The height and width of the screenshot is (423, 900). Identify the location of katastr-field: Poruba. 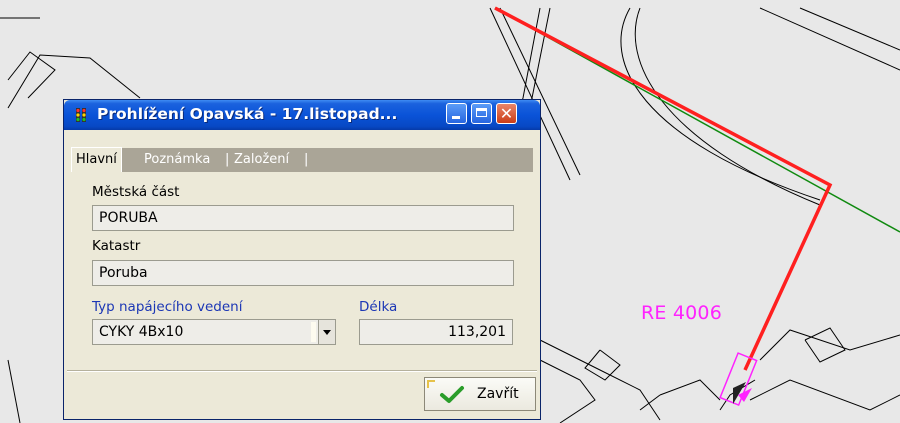
(303, 273).